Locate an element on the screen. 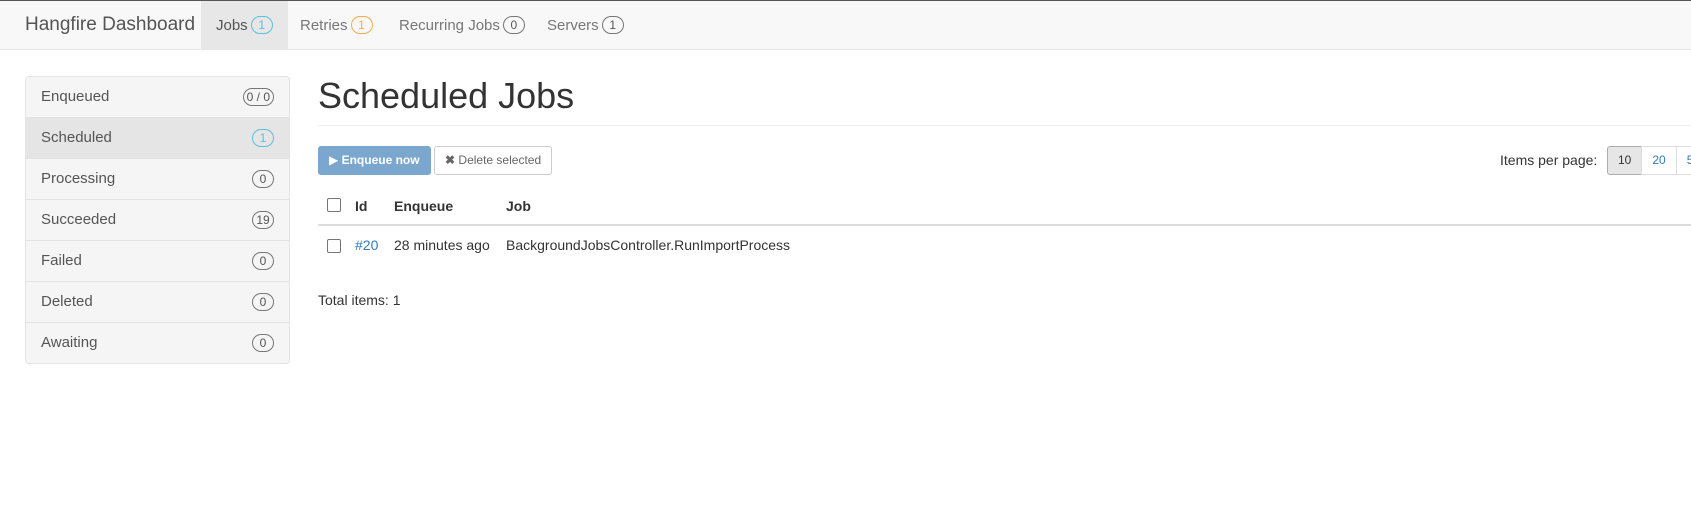 This screenshot has width=1691, height=506. sidebar-item-badge: 0 / 0 is located at coordinates (258, 97).